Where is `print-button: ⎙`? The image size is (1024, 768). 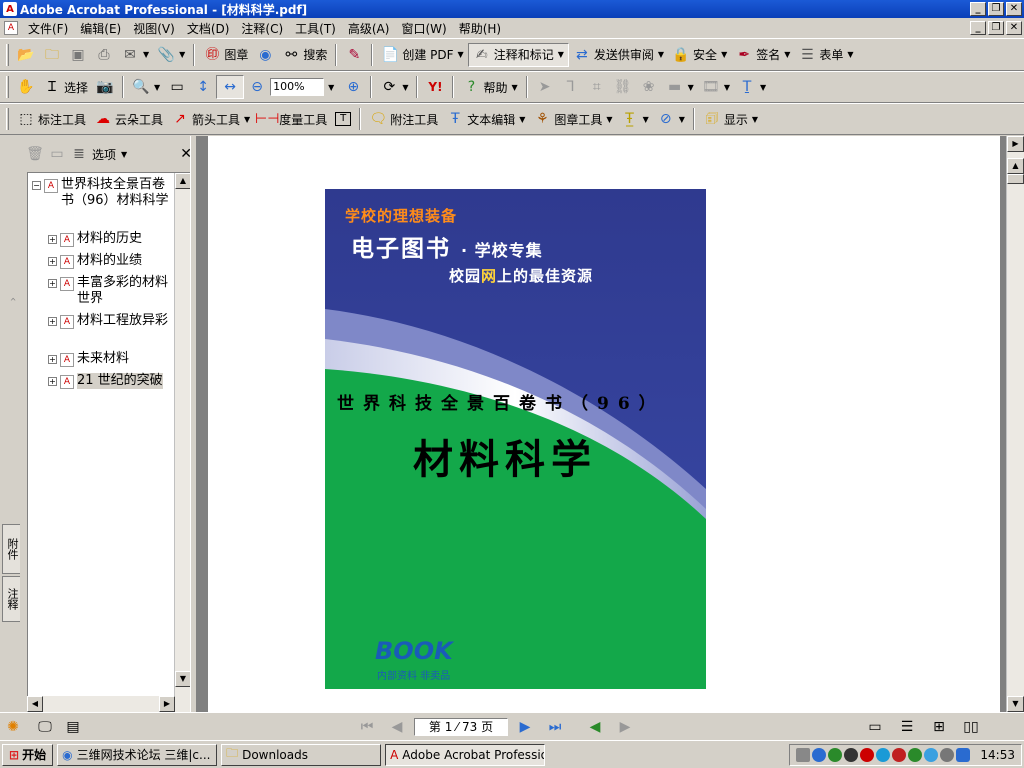 print-button: ⎙ is located at coordinates (104, 55).